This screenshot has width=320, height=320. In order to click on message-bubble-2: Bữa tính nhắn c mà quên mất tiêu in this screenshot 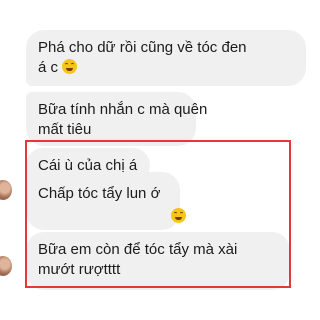, I will do `click(117, 119)`.